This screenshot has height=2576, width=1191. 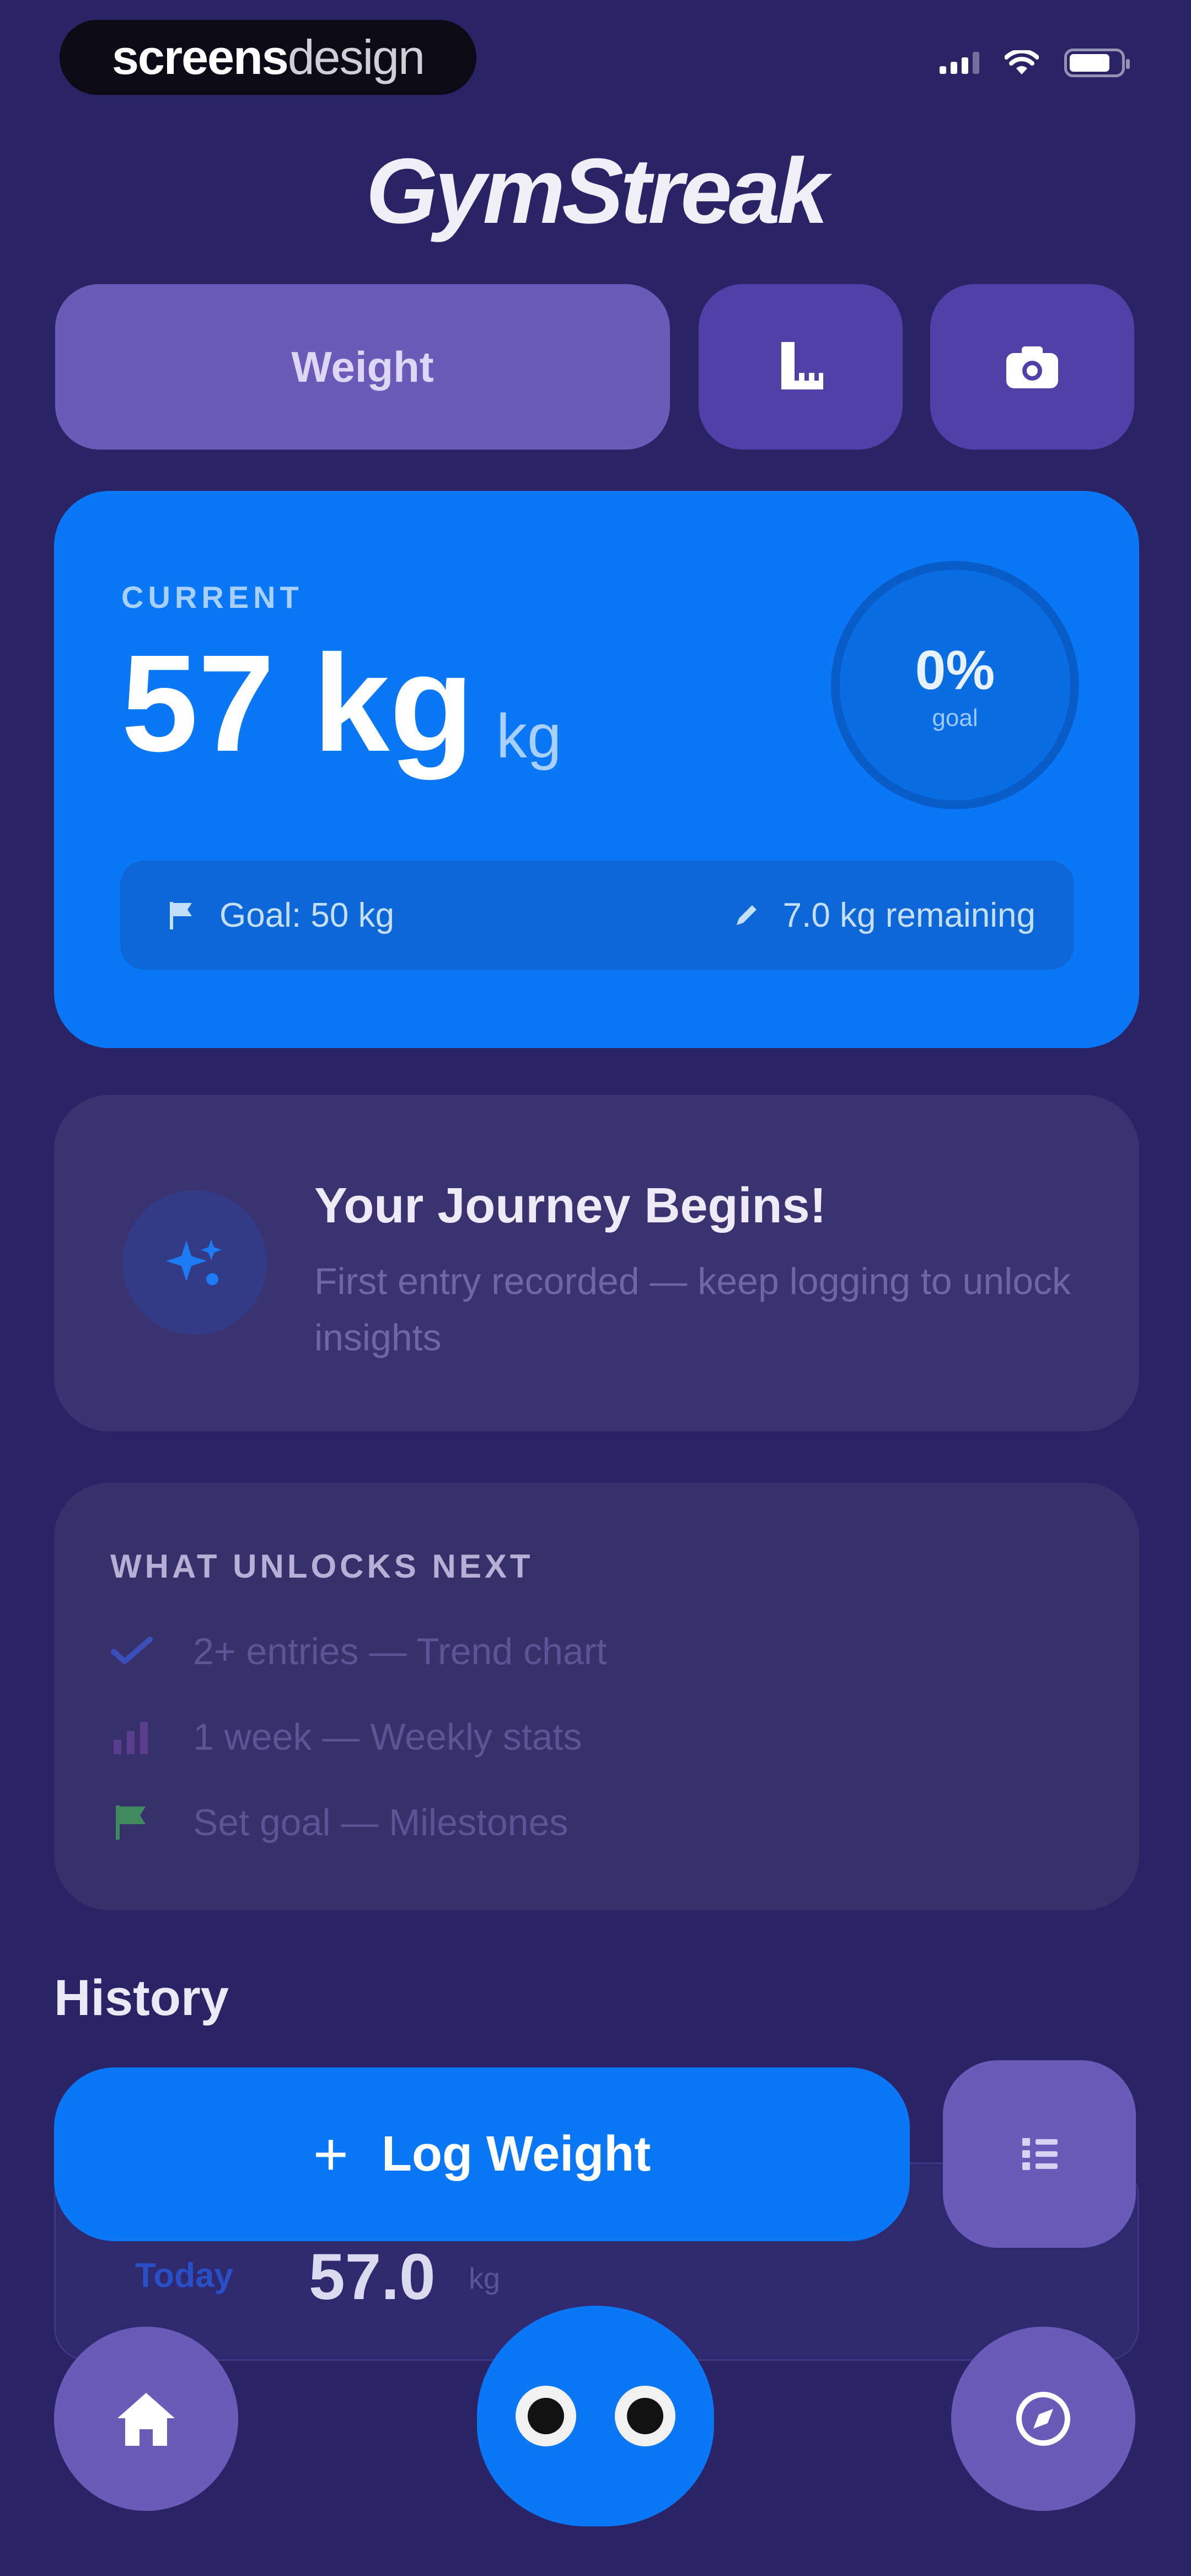 I want to click on pencil-icon, so click(x=746, y=915).